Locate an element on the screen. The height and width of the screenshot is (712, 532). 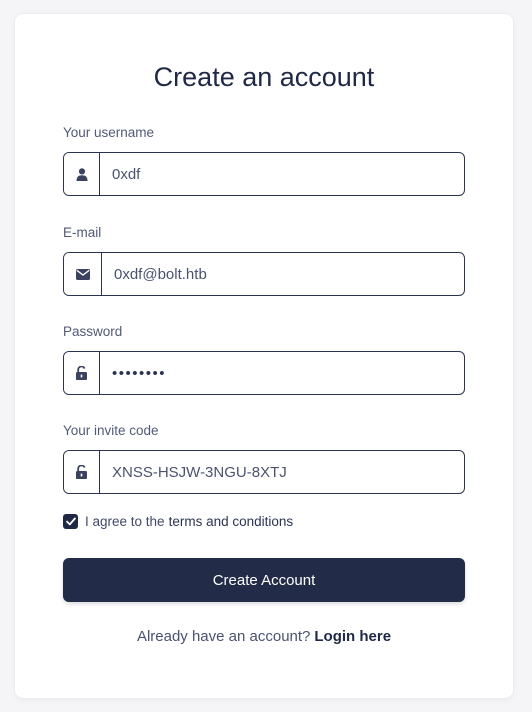
checkmark-icon is located at coordinates (70, 521).